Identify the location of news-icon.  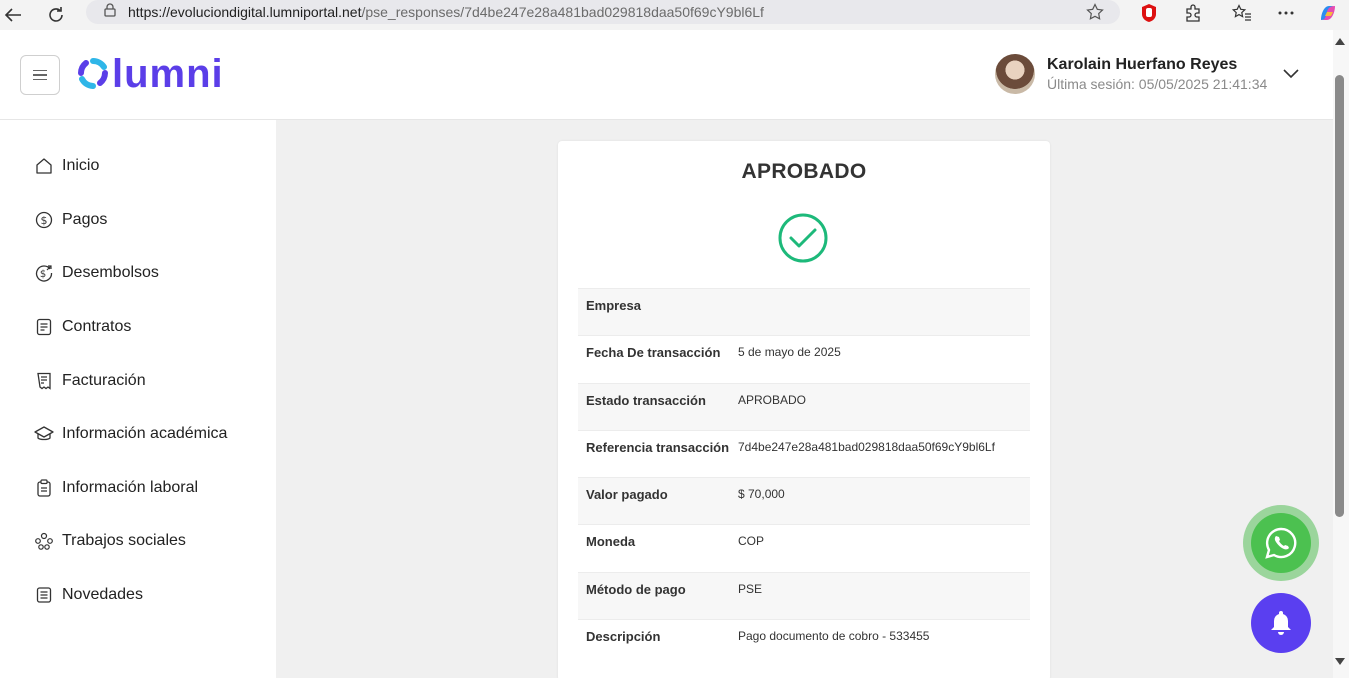
(44, 595).